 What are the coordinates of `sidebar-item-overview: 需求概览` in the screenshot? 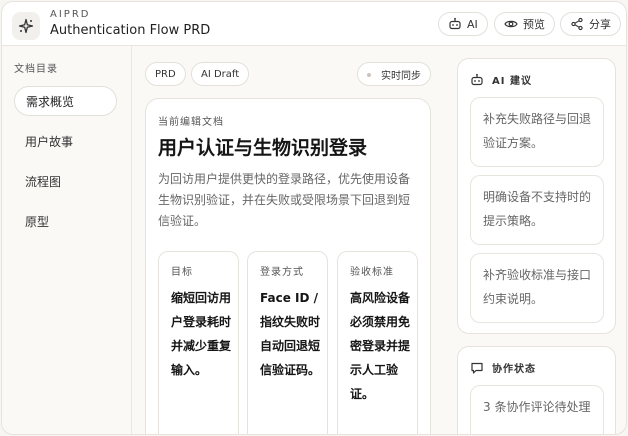 It's located at (65, 101).